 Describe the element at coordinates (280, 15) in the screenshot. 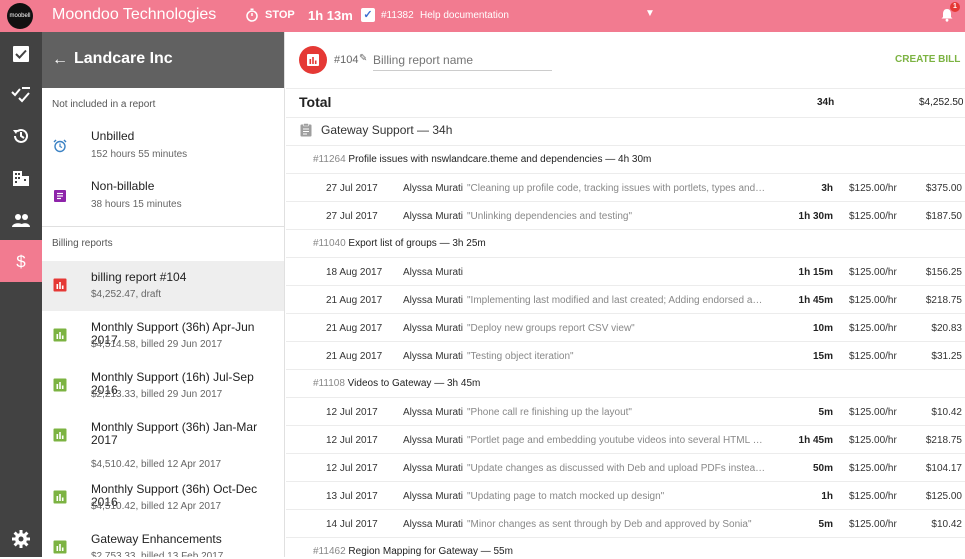

I see `stop-button: STOP` at that location.